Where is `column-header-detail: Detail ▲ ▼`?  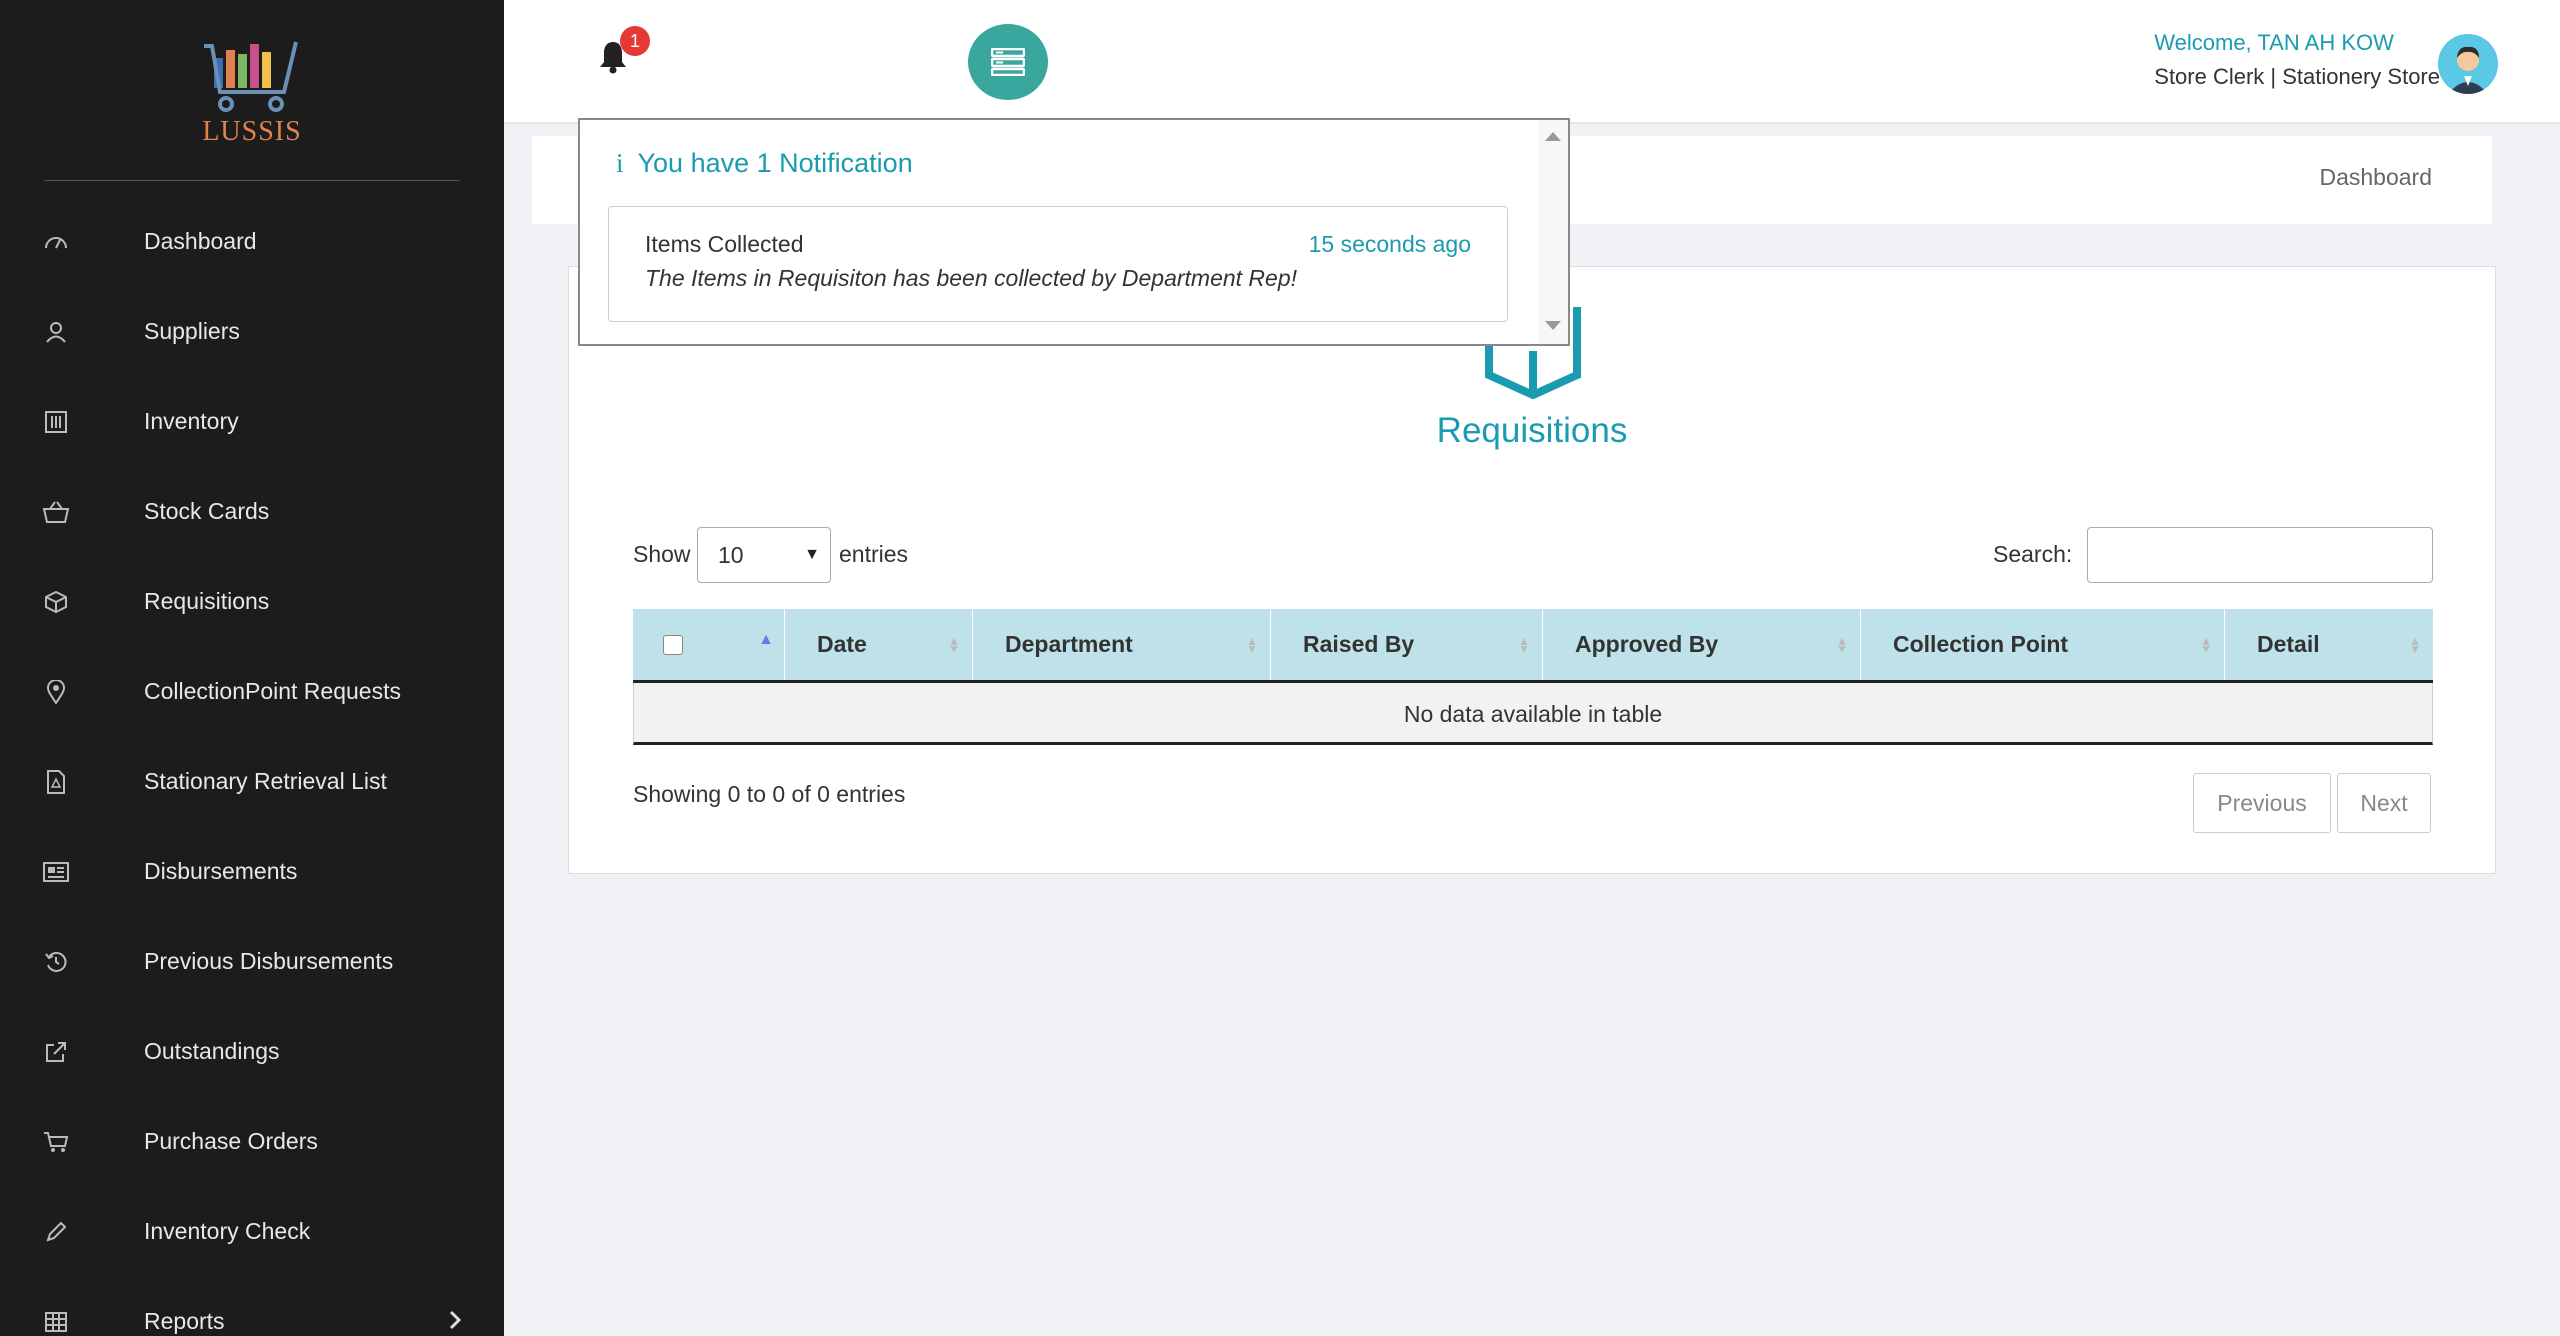
column-header-detail: Detail ▲ ▼ is located at coordinates (2329, 644).